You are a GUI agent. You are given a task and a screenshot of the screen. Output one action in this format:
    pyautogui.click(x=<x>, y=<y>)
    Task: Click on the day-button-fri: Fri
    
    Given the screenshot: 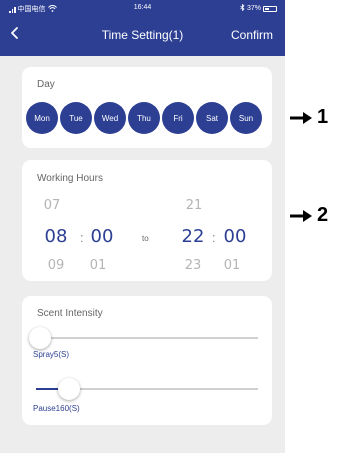 What is the action you would take?
    pyautogui.click(x=178, y=118)
    